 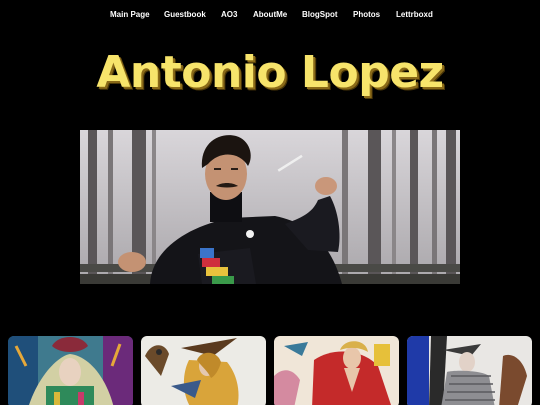 I want to click on title-container: Antonio Lopez, so click(x=270, y=75).